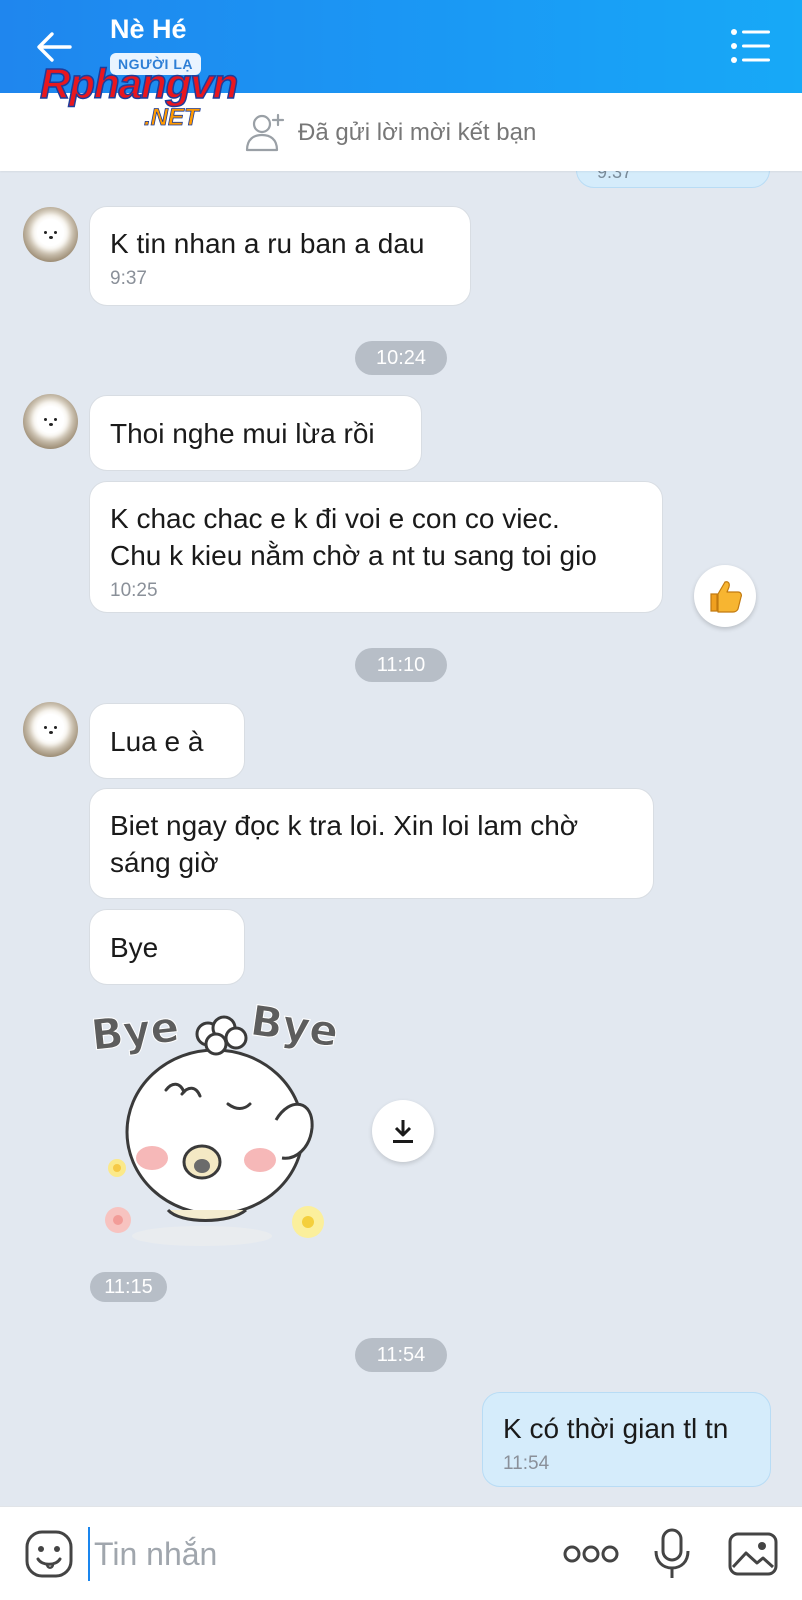  I want to click on microphone-button, so click(672, 1554).